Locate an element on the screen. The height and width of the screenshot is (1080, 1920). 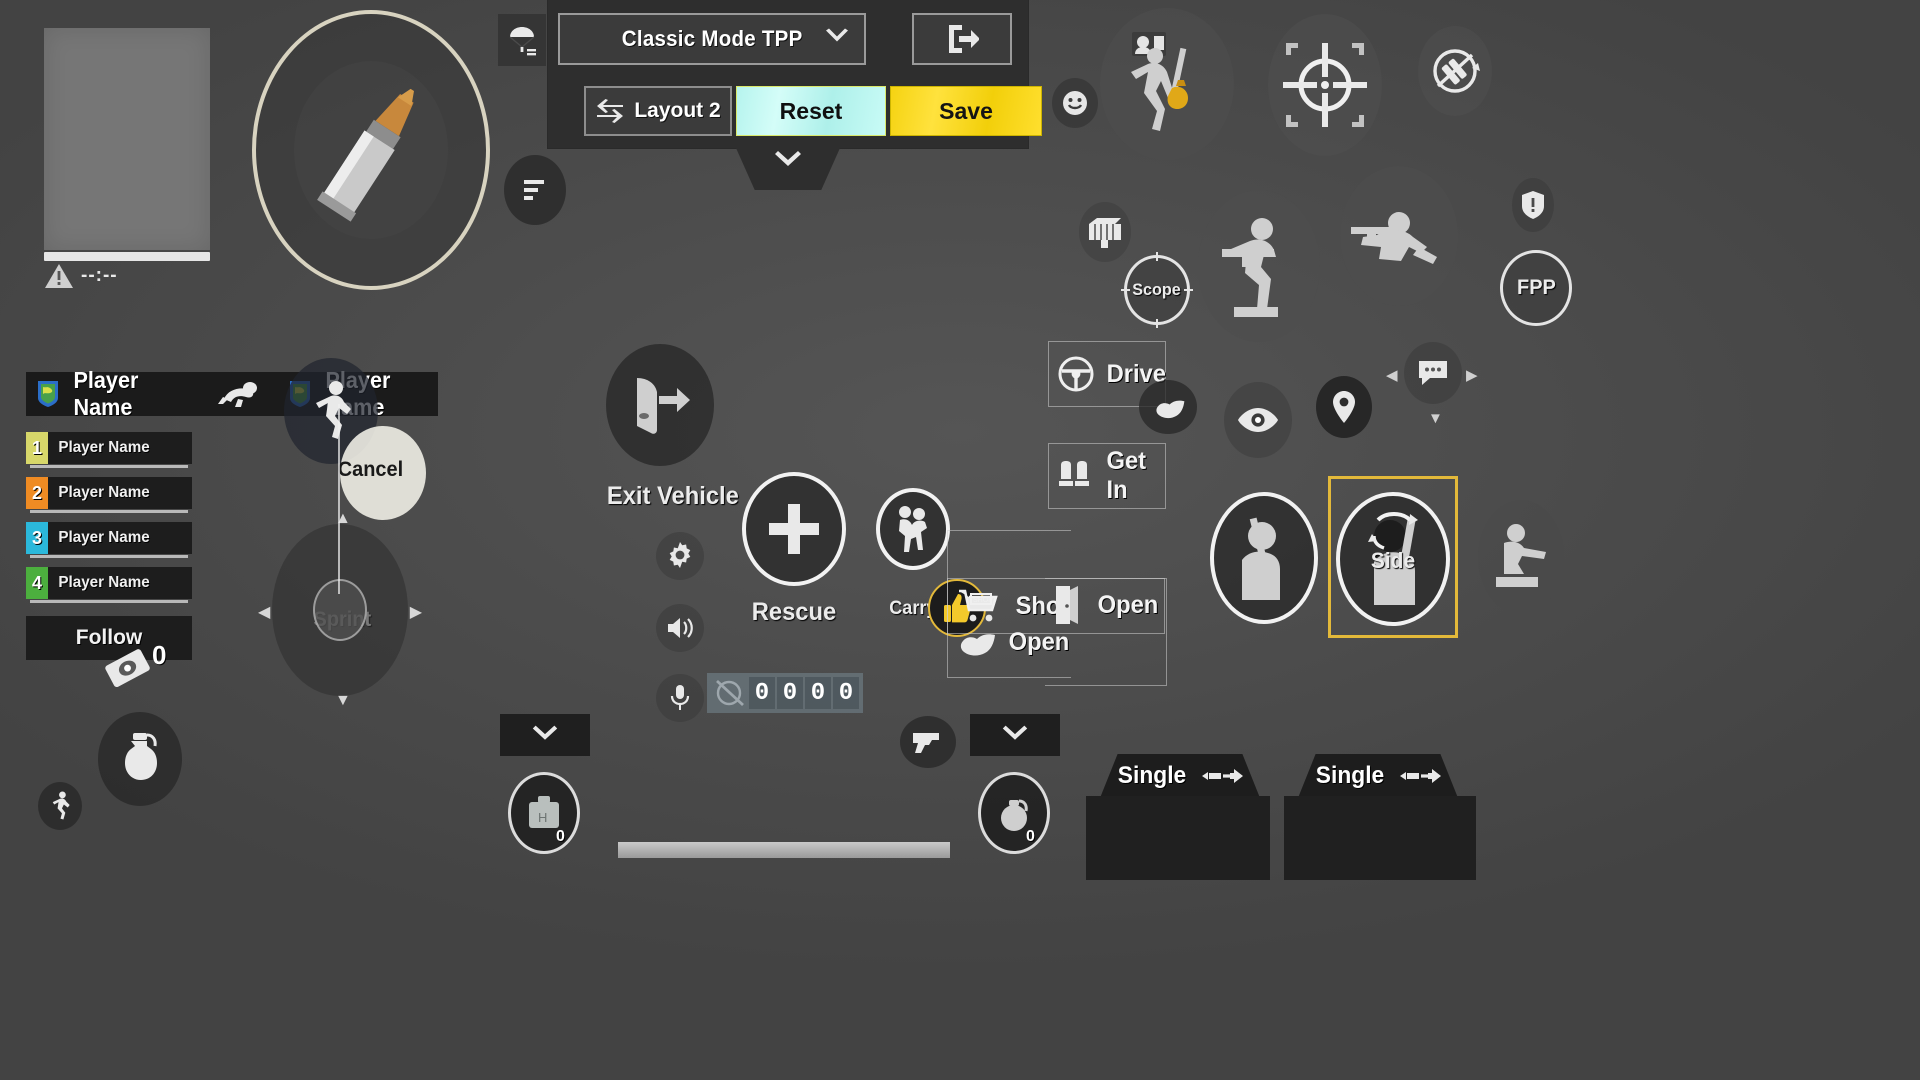
peek-left-button is located at coordinates (1264, 558).